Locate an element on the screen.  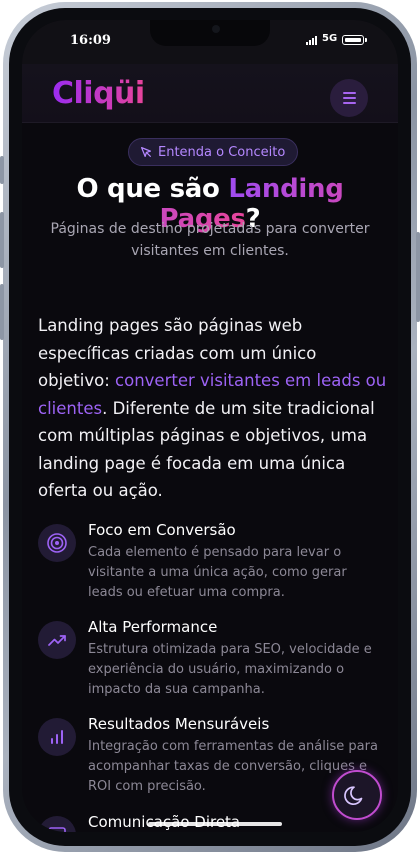
status-time: 16:09 is located at coordinates (90, 40).